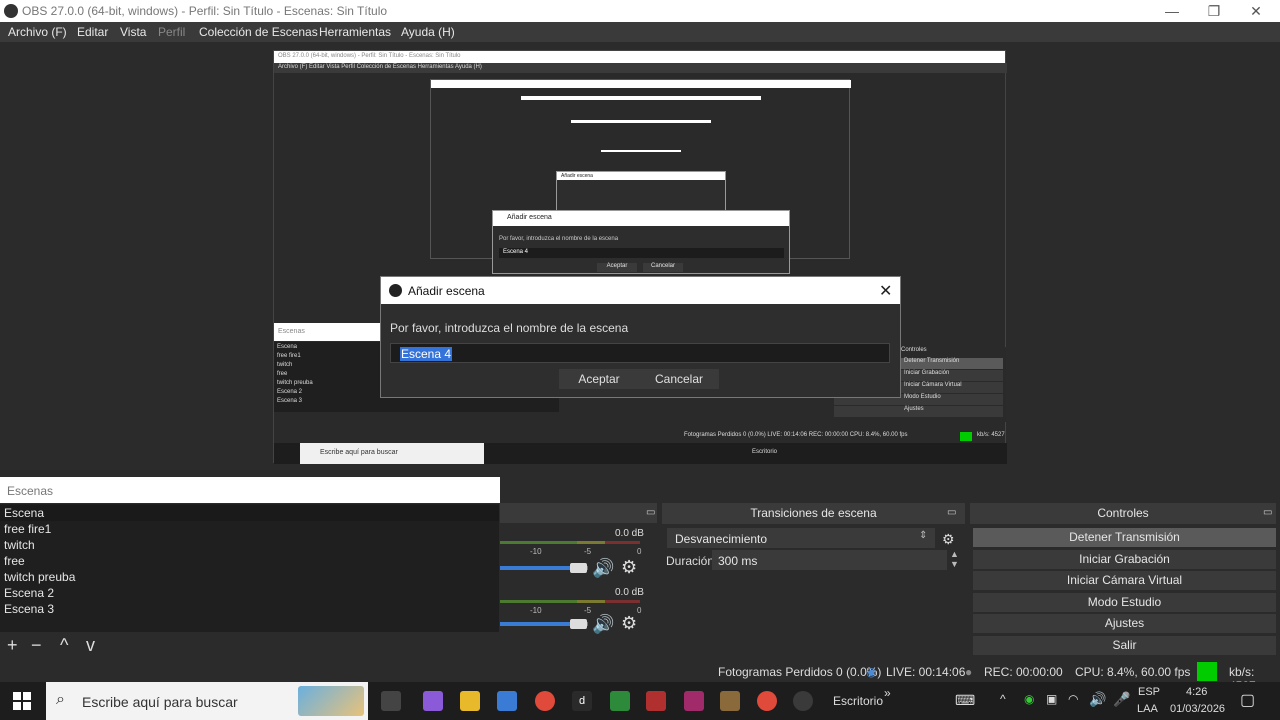 This screenshot has height=720, width=1280. Describe the element at coordinates (629, 592) in the screenshot. I see `mixer-db: 0.0 dB` at that location.